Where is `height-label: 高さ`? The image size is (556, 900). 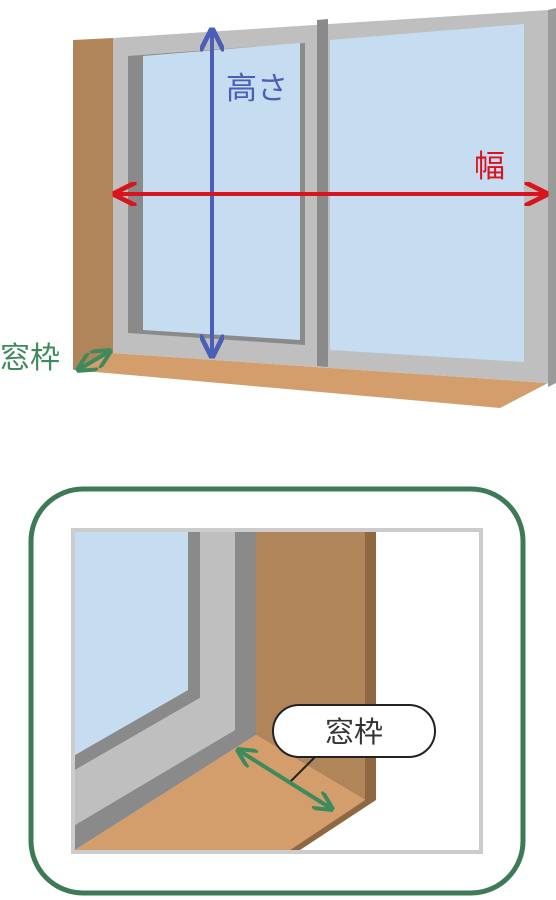 height-label: 高さ is located at coordinates (257, 89).